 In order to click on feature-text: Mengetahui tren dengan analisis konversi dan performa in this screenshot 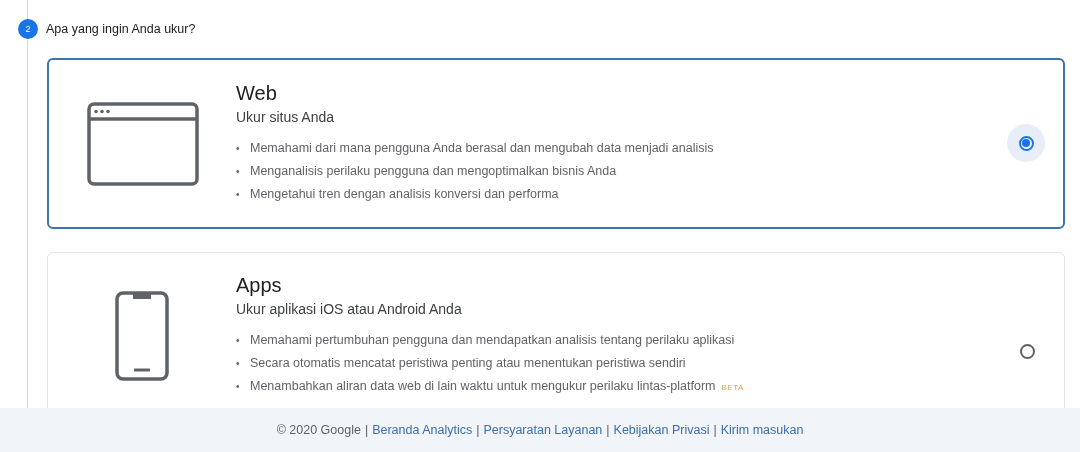, I will do `click(404, 194)`.